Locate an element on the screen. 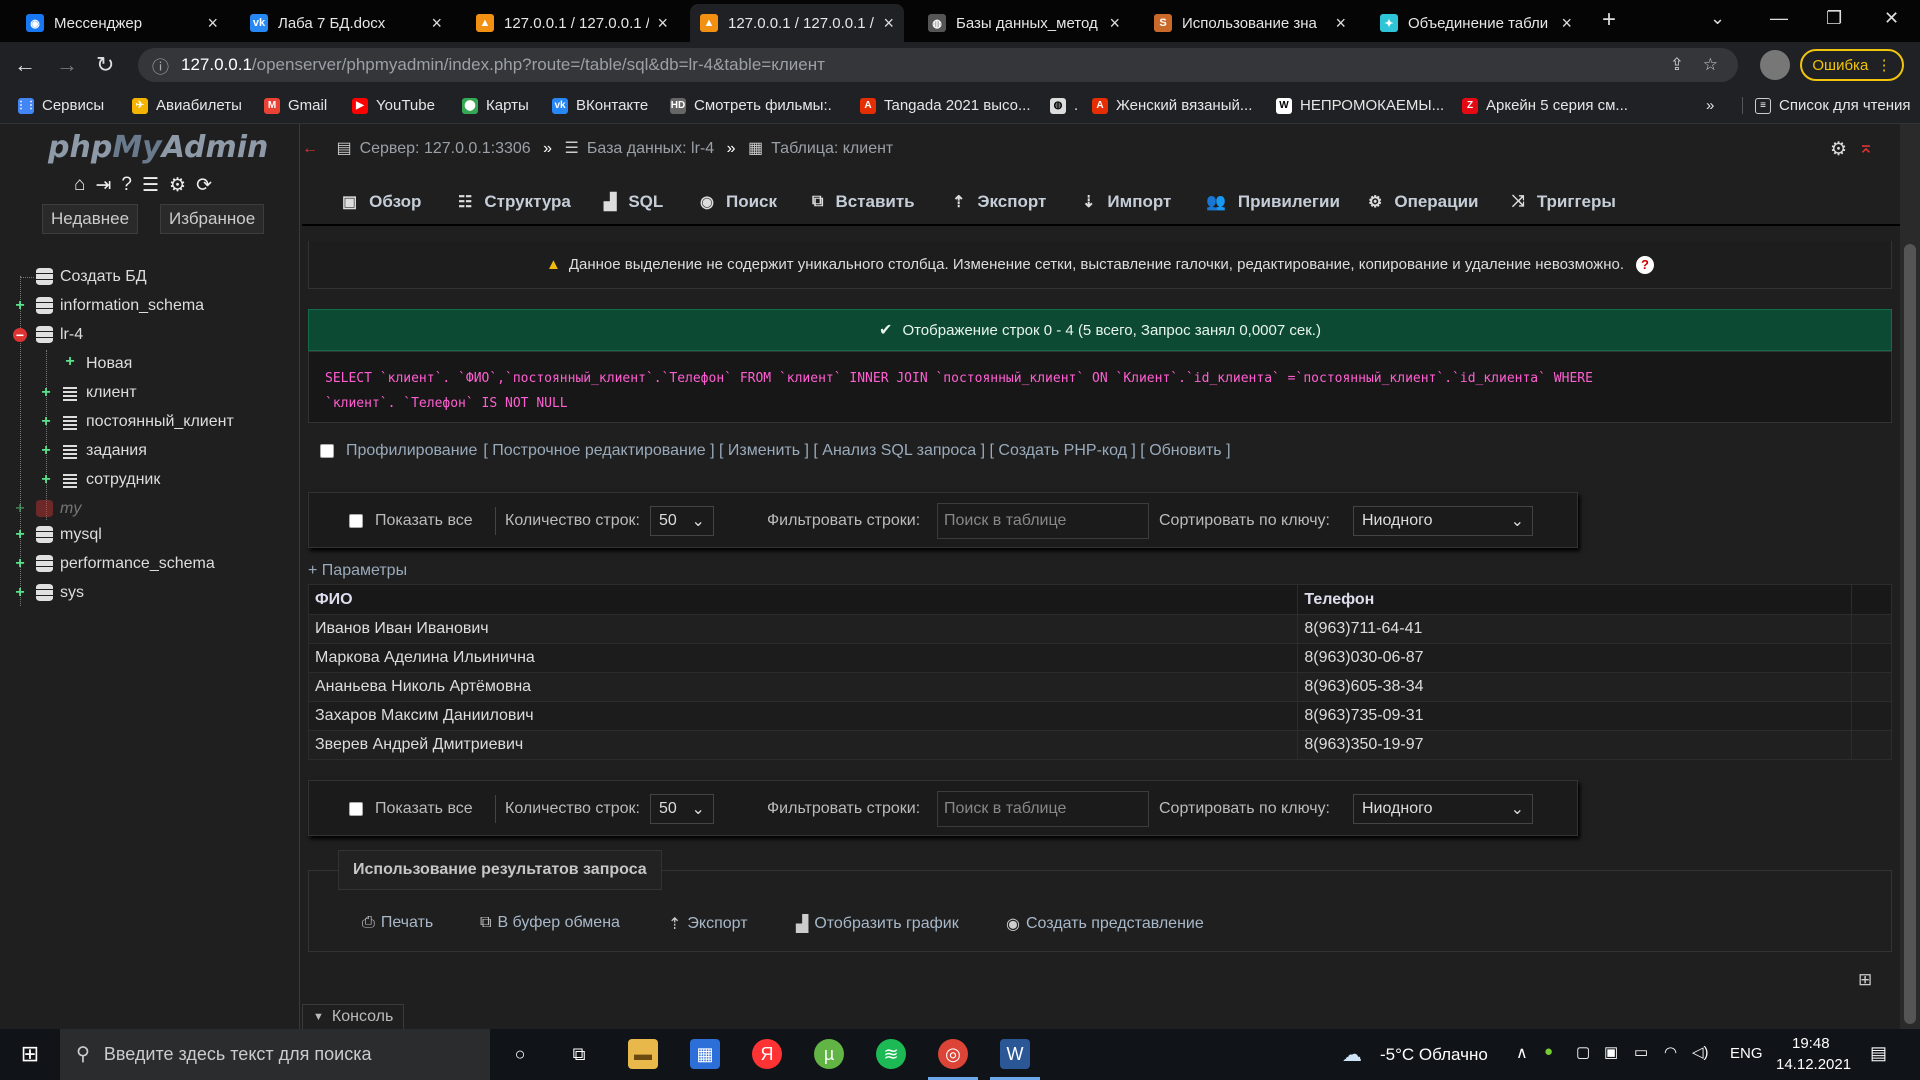 Image resolution: width=1920 pixels, height=1080 pixels. share-icon: ⇪ is located at coordinates (1677, 65).